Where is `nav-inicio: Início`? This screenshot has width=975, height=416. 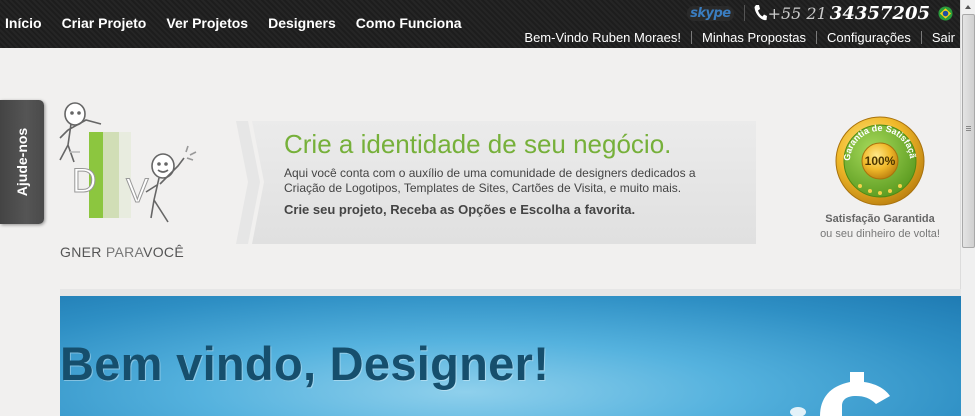 nav-inicio: Início is located at coordinates (26, 24).